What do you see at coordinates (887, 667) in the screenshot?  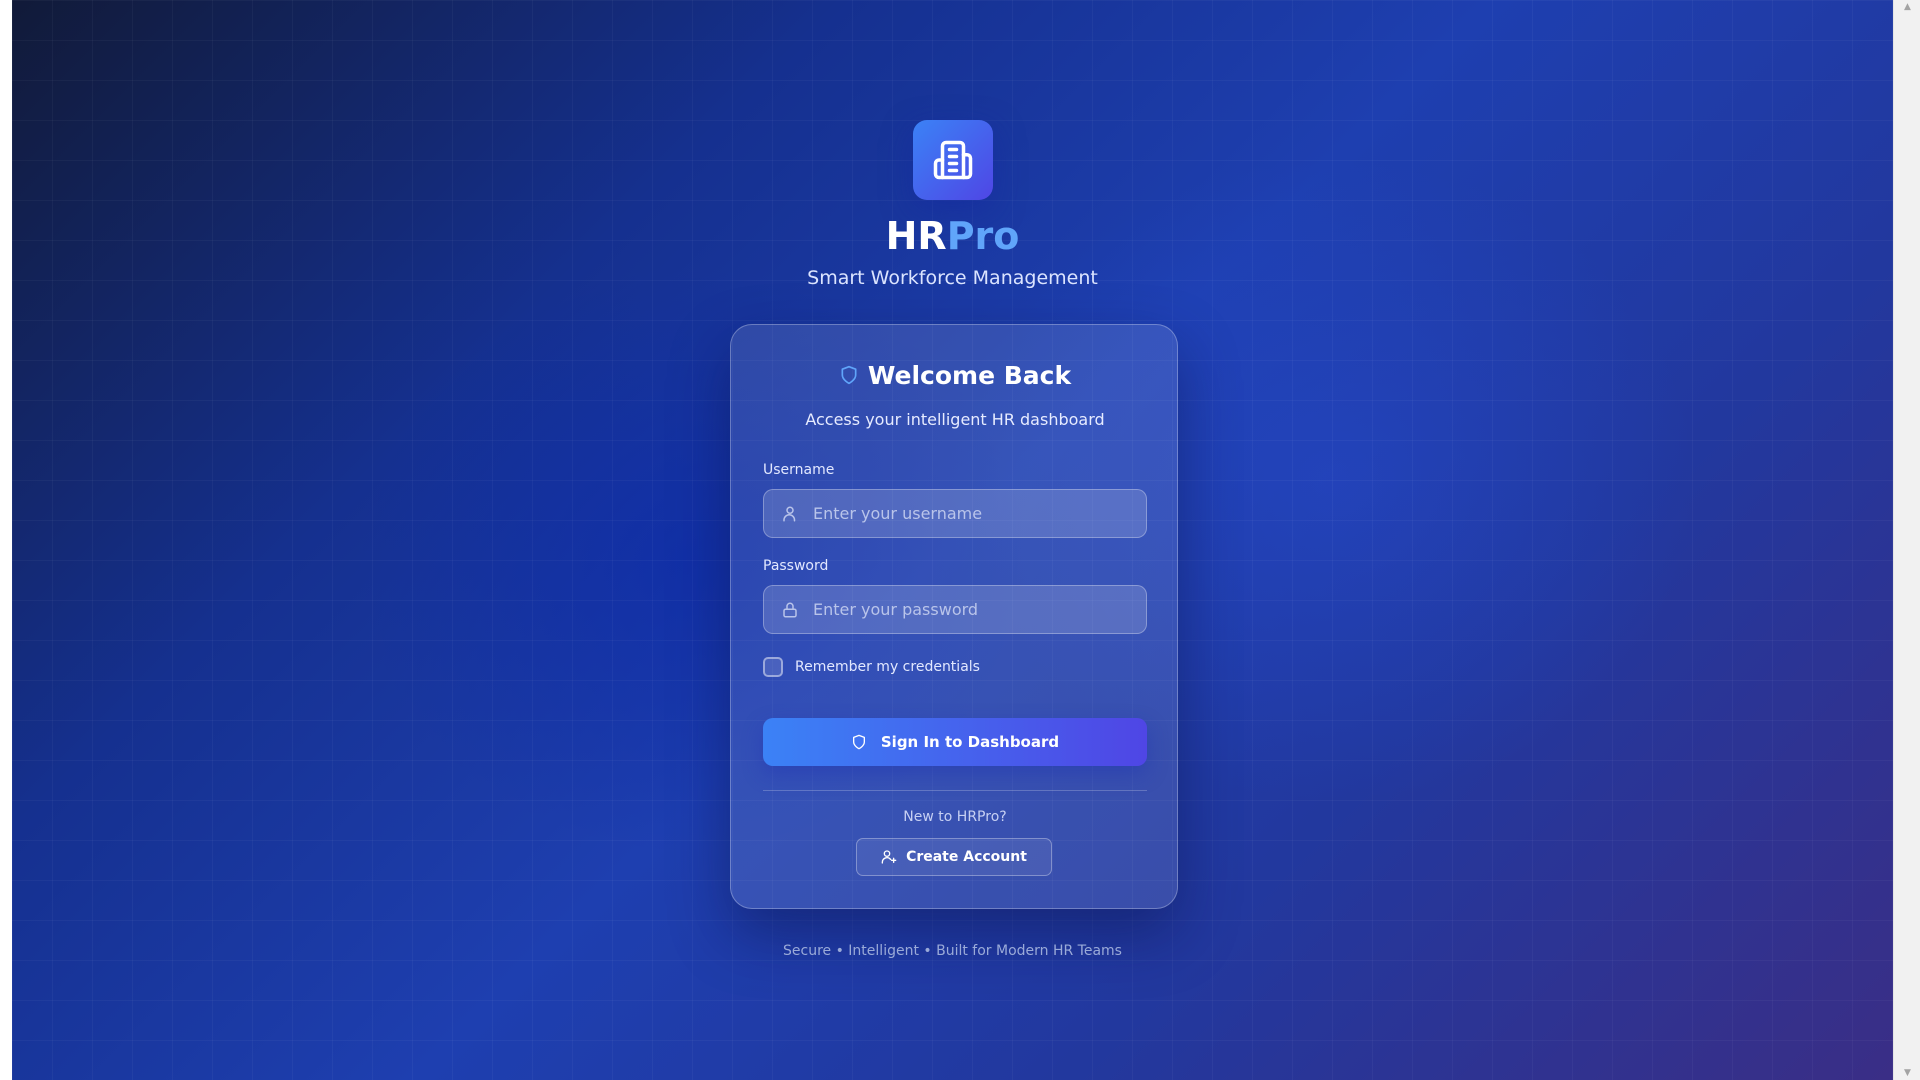 I see `remember-label: Remember my credentials` at bounding box center [887, 667].